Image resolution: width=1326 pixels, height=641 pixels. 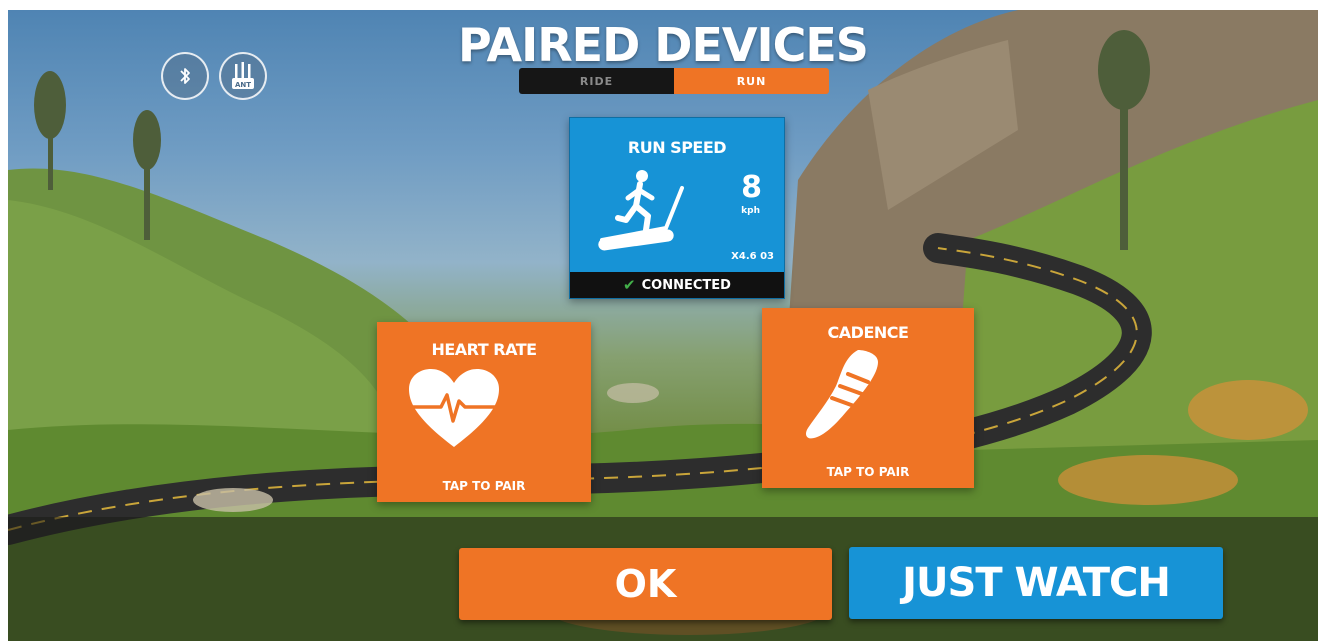 I want to click on checkmark-icon: ✔, so click(x=629, y=285).